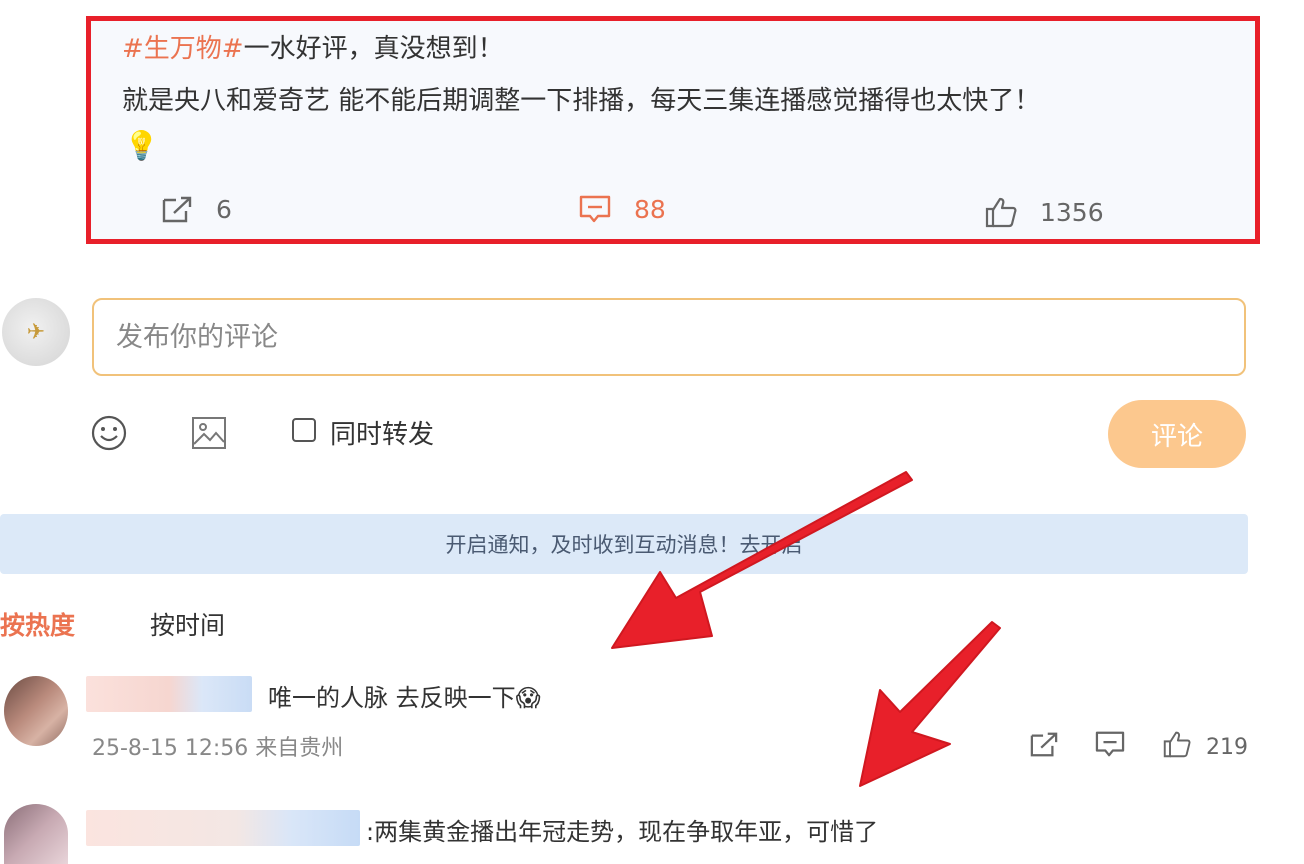 This screenshot has width=1304, height=864. I want to click on comment-share-button, so click(1044, 747).